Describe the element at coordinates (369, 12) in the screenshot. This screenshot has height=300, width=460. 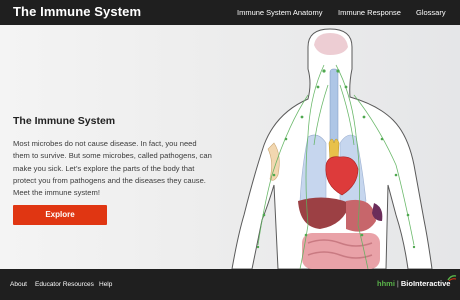
I see `nav-immune-response: Immune Response` at that location.